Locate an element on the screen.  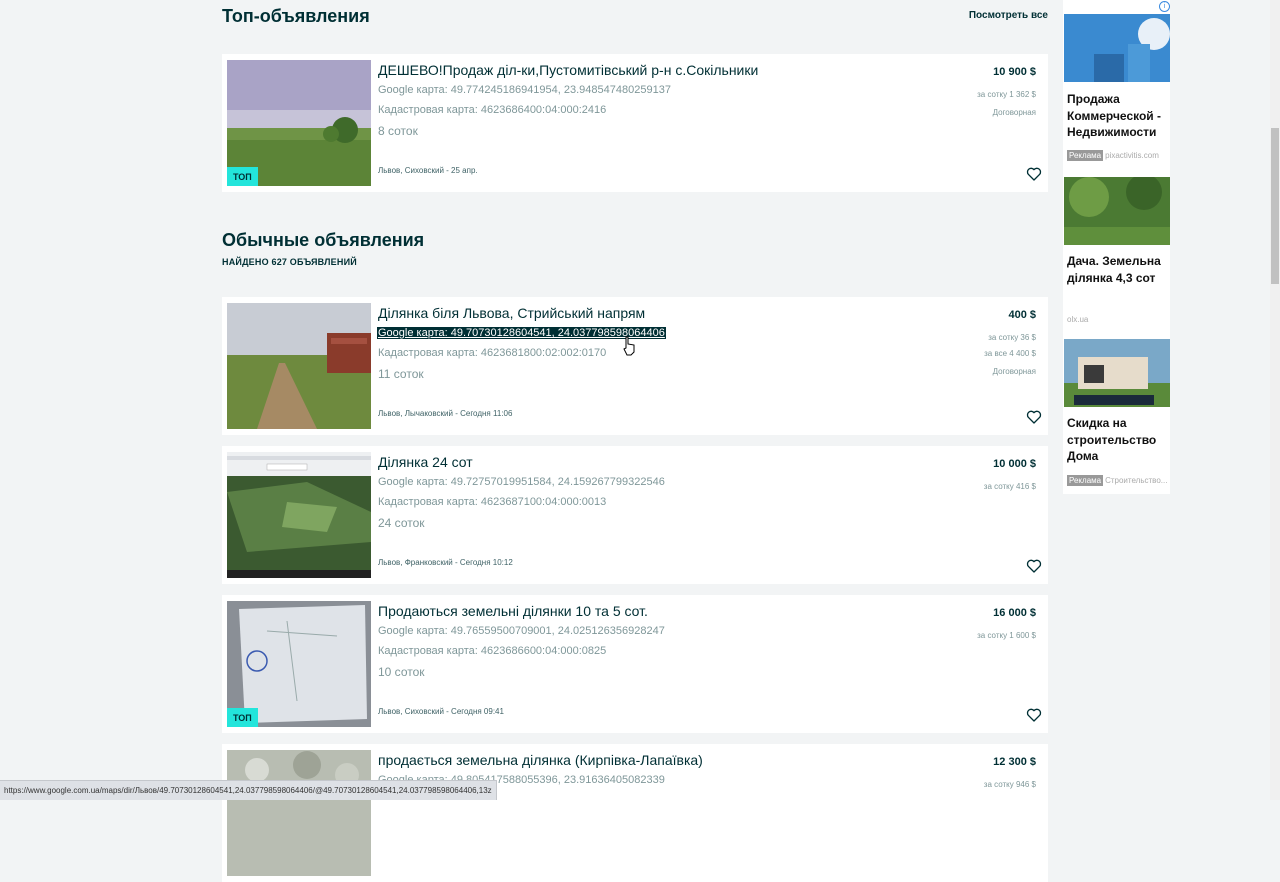
listing-size: 10 соток is located at coordinates (401, 672).